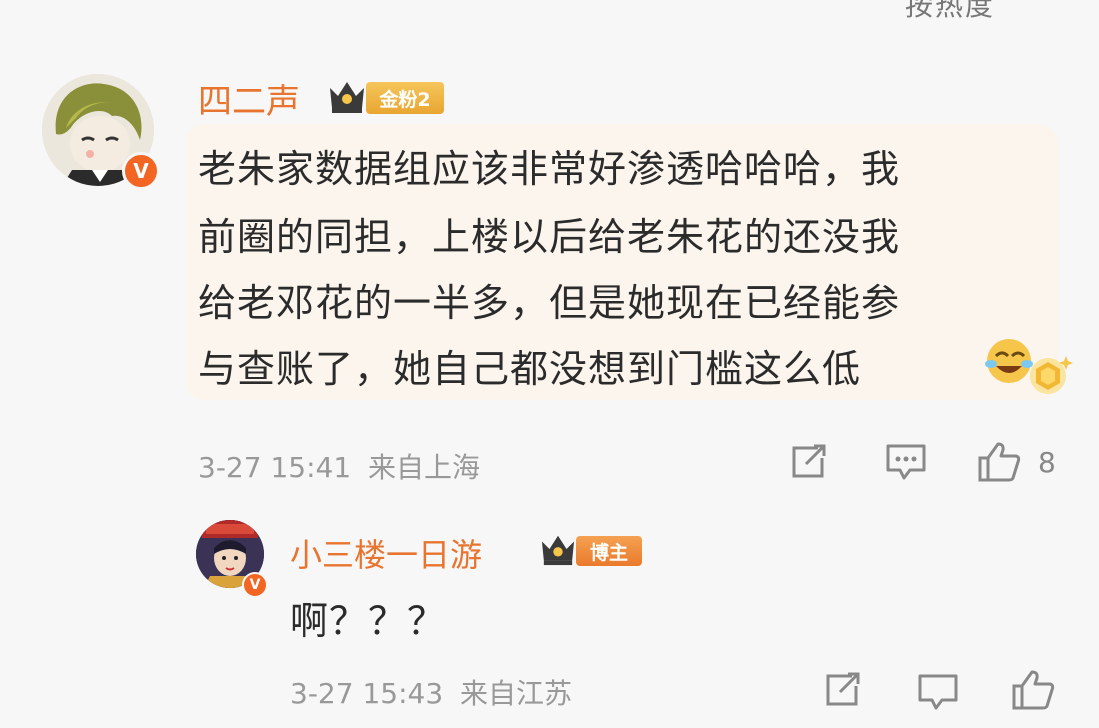 This screenshot has width=1099, height=728. I want to click on comment-text-line: 给老邓花的一半多，但是她现在已经能参, so click(549, 303).